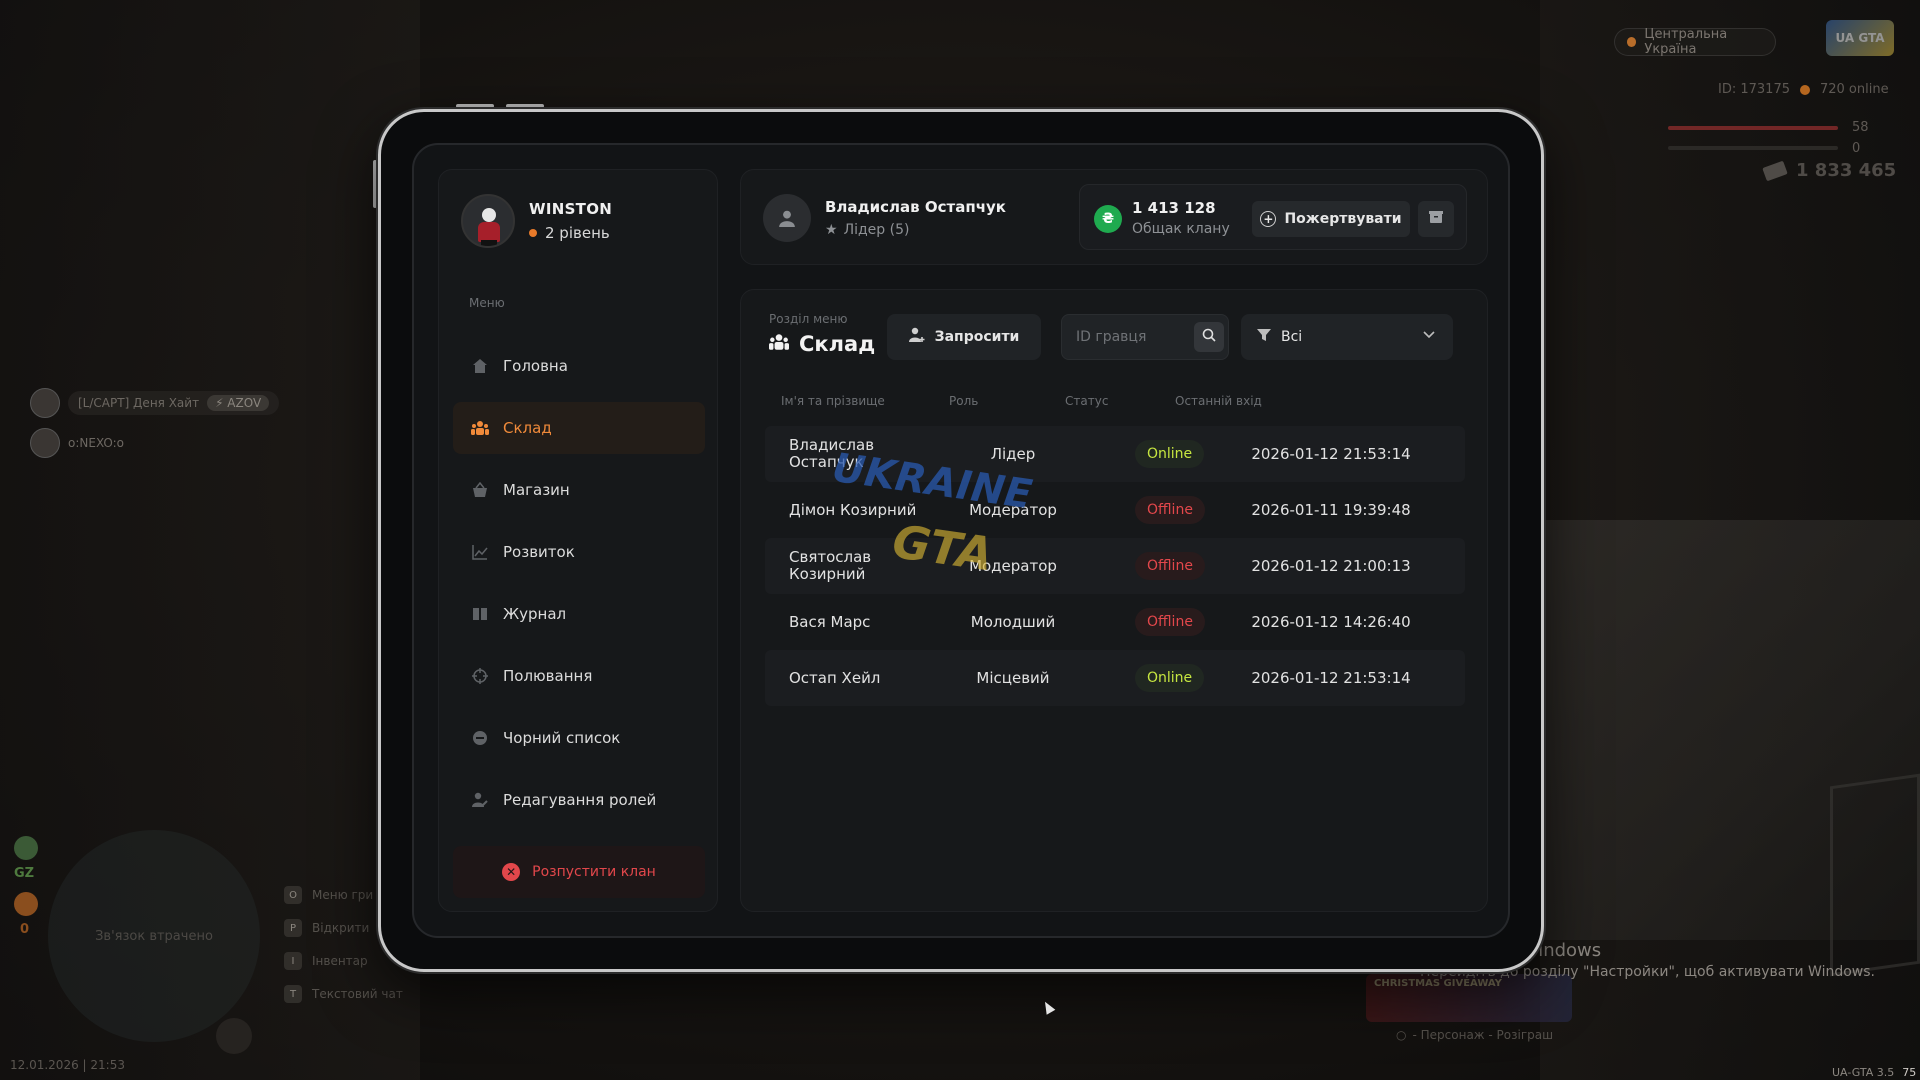 Image resolution: width=1920 pixels, height=1080 pixels. Describe the element at coordinates (1469, 998) in the screenshot. I see `giveaway-banner: CHRISTMAS GIVEAWAY` at that location.